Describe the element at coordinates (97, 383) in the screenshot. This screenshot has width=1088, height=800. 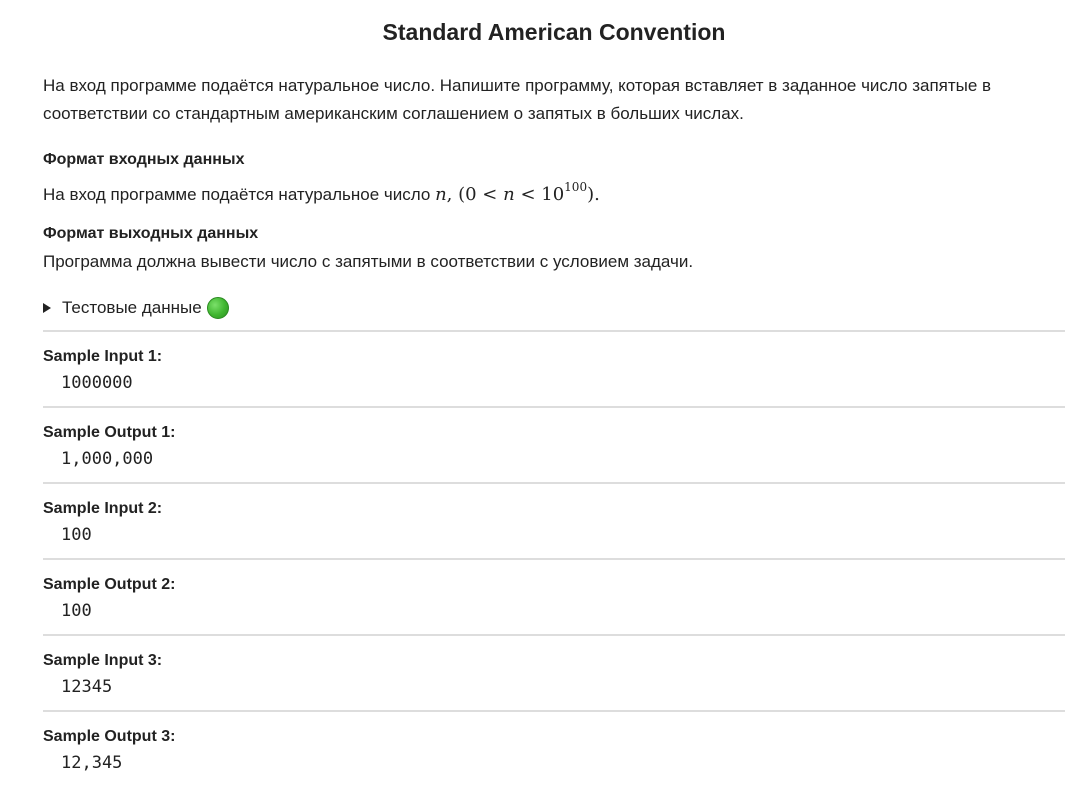
I see `sample-value: 1000000` at that location.